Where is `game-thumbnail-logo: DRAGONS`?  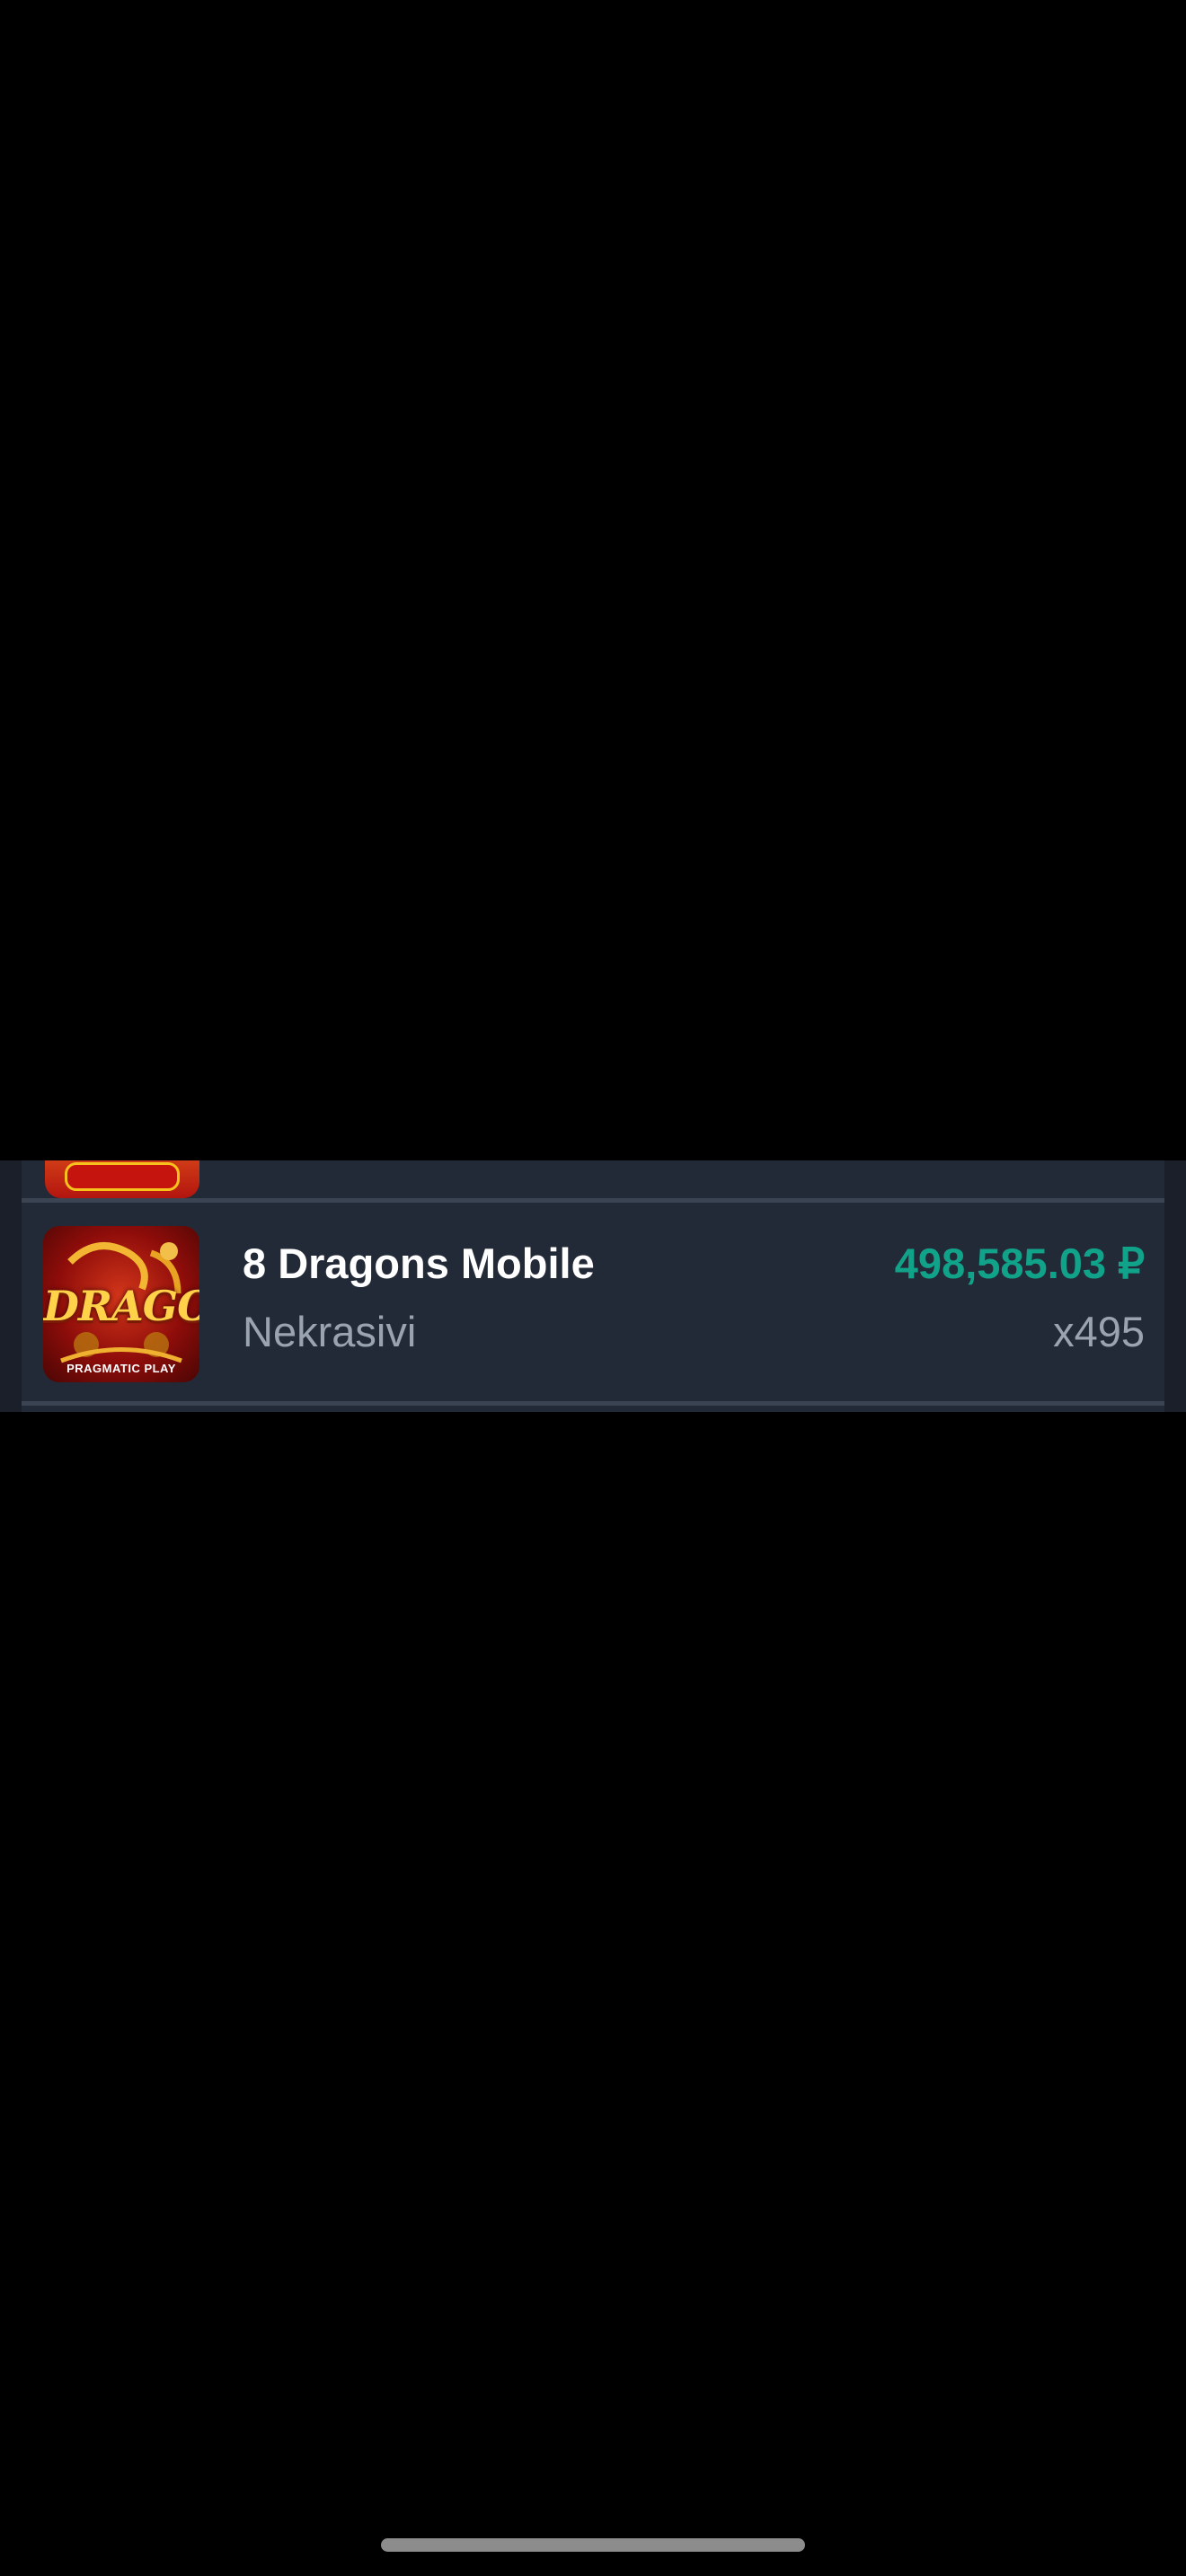
game-thumbnail-logo: DRAGONS is located at coordinates (121, 1306).